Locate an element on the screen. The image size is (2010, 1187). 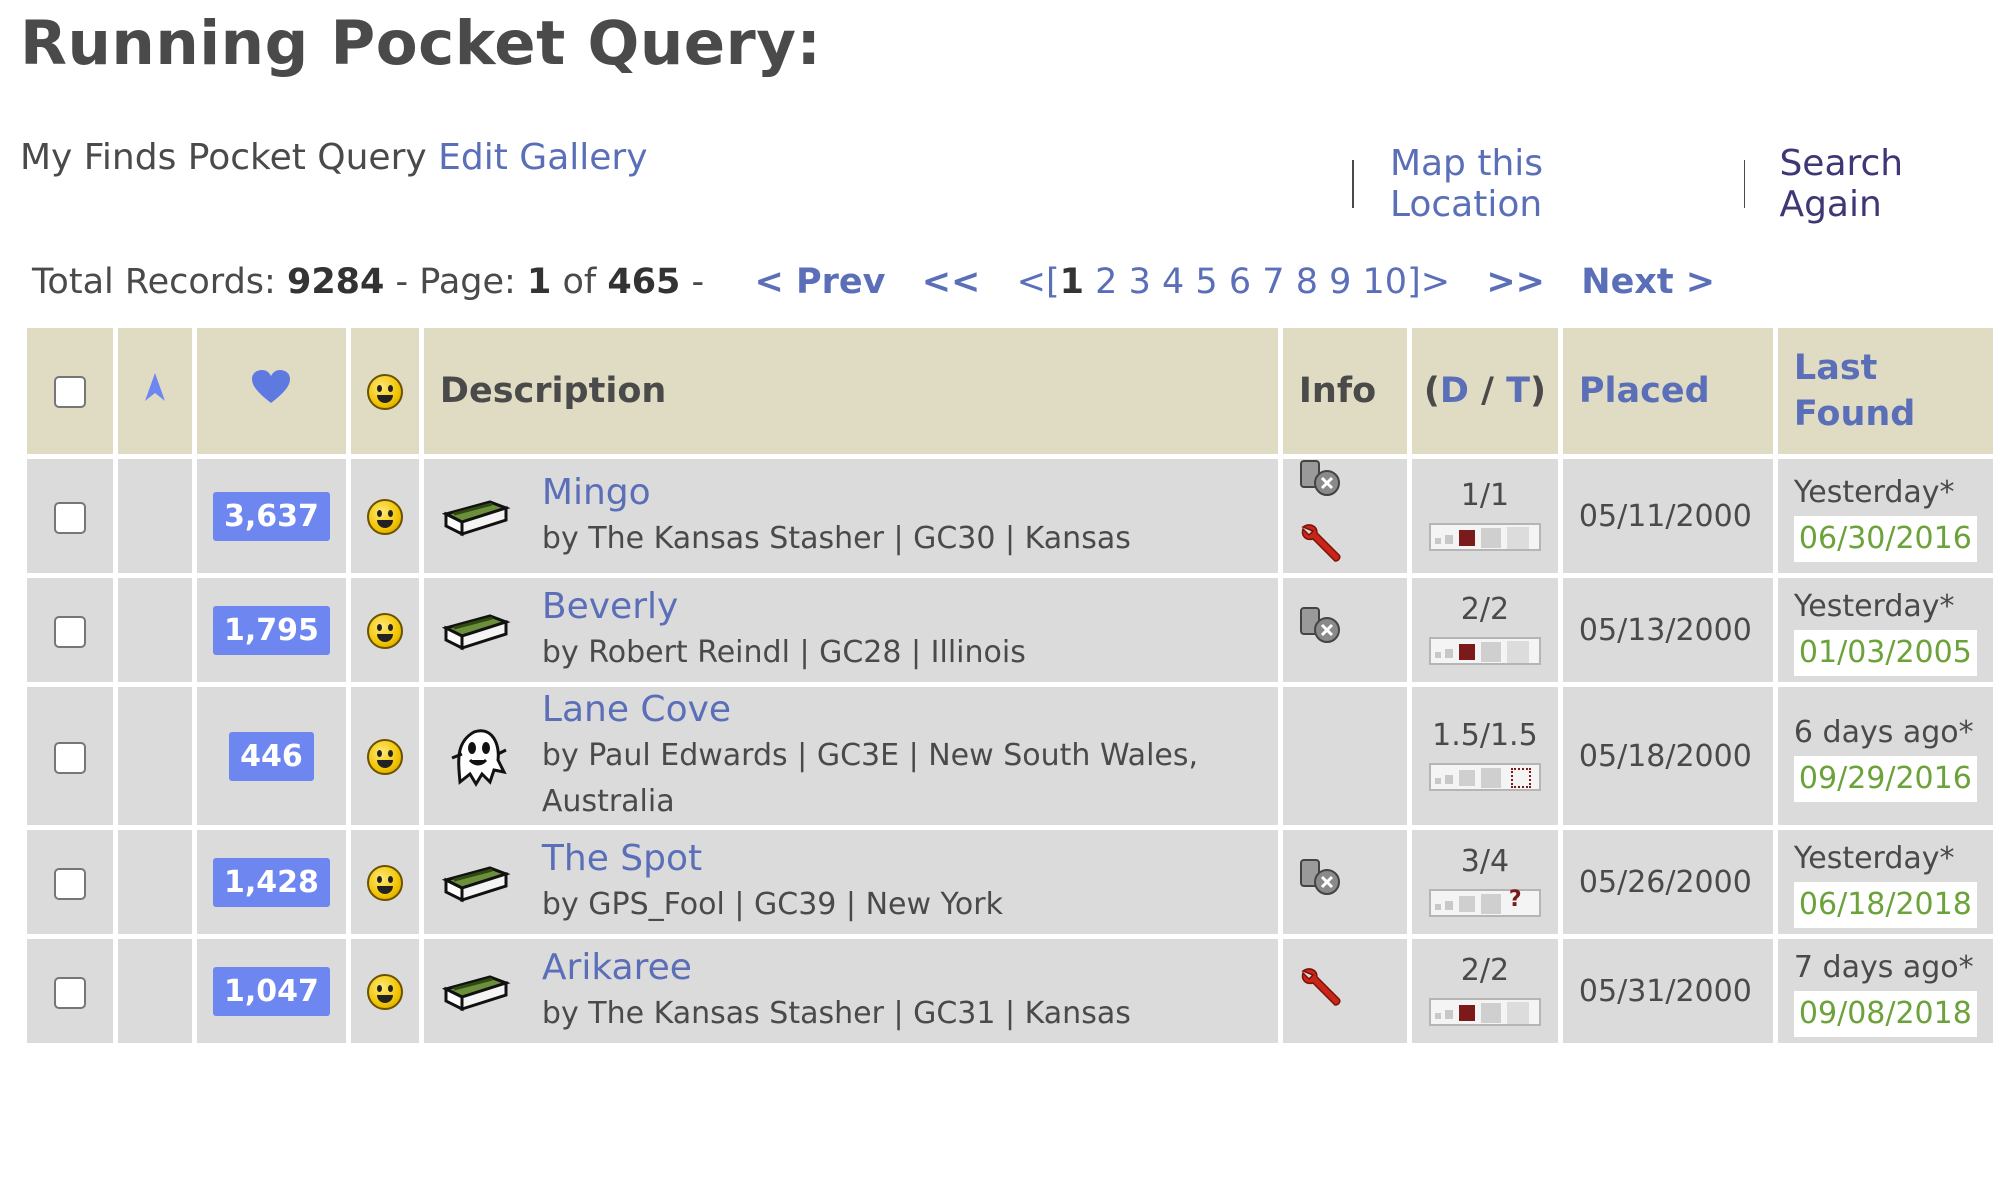
my-found-date: 09/29/2016 is located at coordinates (1885, 779).